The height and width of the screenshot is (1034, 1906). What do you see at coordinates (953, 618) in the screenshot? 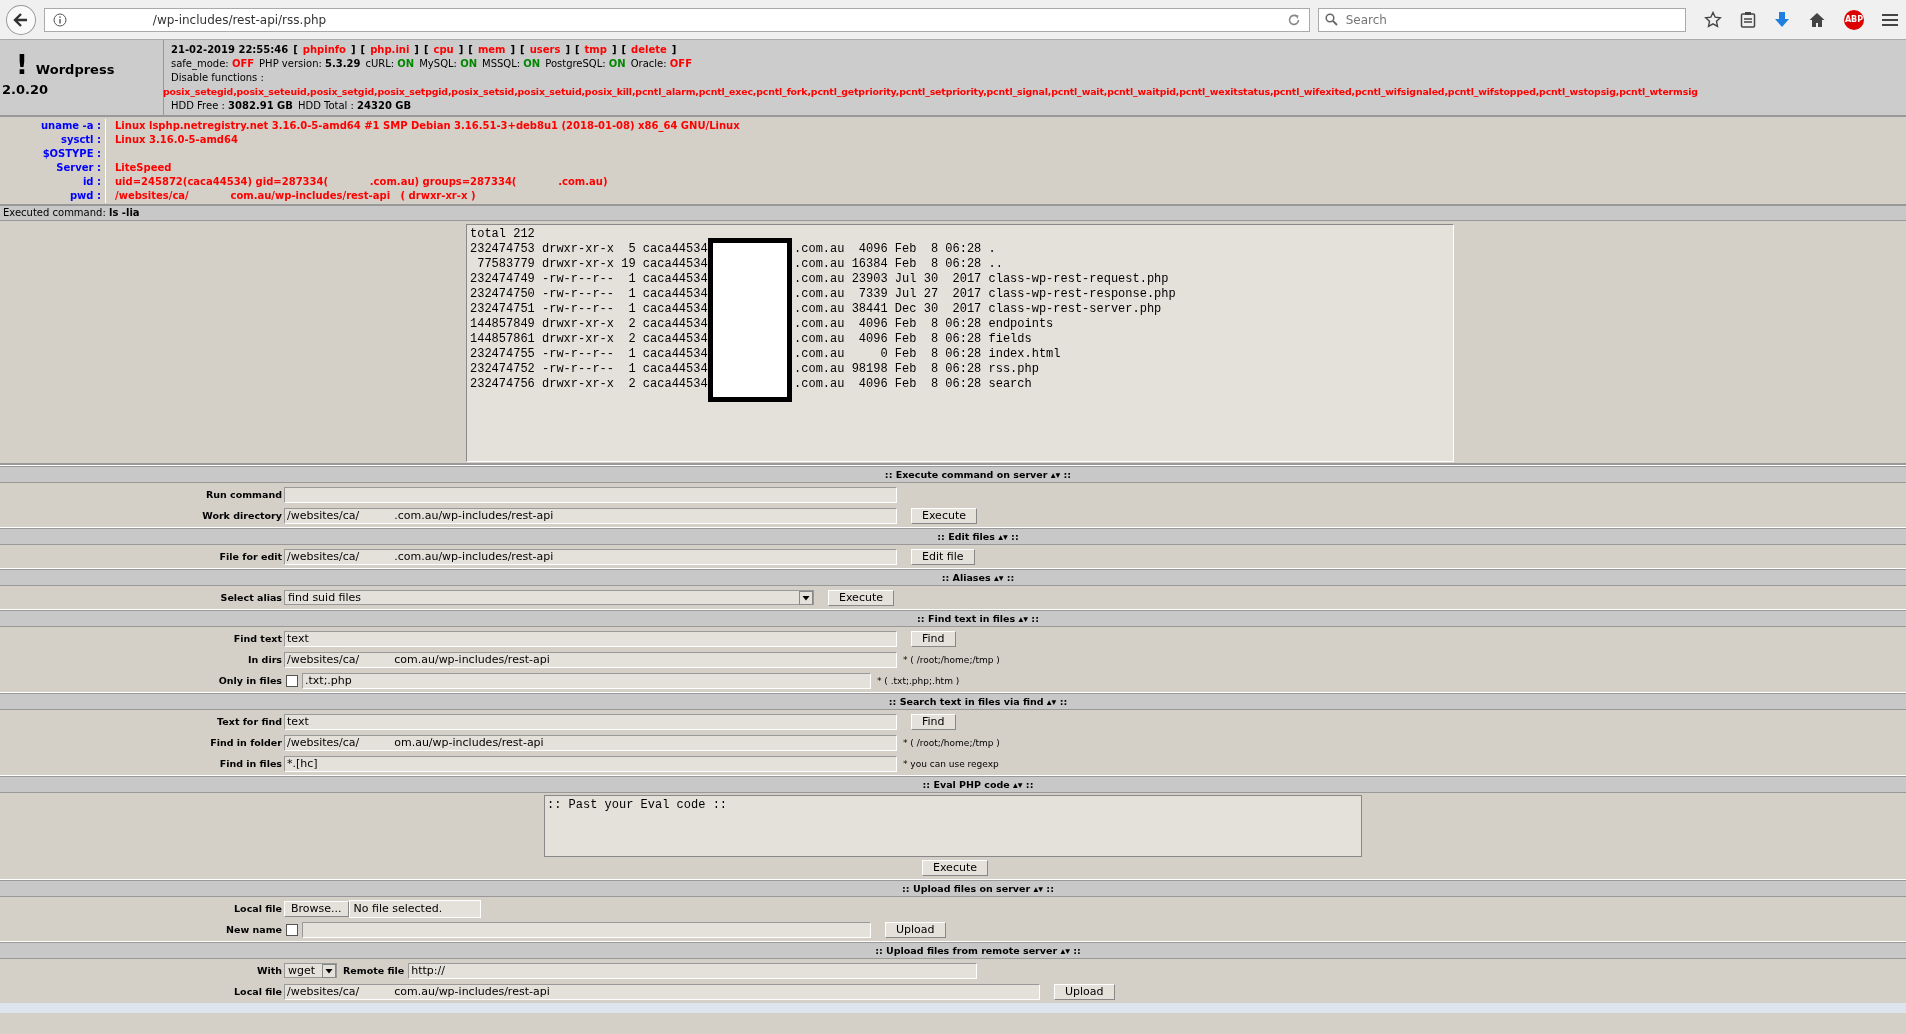
I see `section-header: :: Find text in files ▴▾ ::` at bounding box center [953, 618].